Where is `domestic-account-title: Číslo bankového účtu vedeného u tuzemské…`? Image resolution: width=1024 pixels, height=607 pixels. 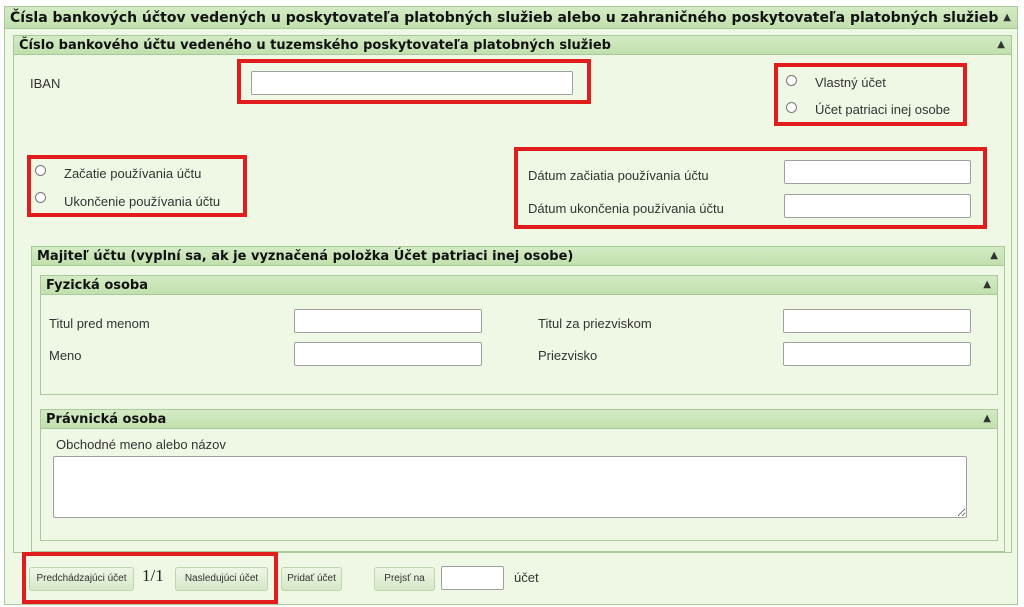
domestic-account-title: Číslo bankového účtu vedeného u tuzemské… is located at coordinates (315, 45).